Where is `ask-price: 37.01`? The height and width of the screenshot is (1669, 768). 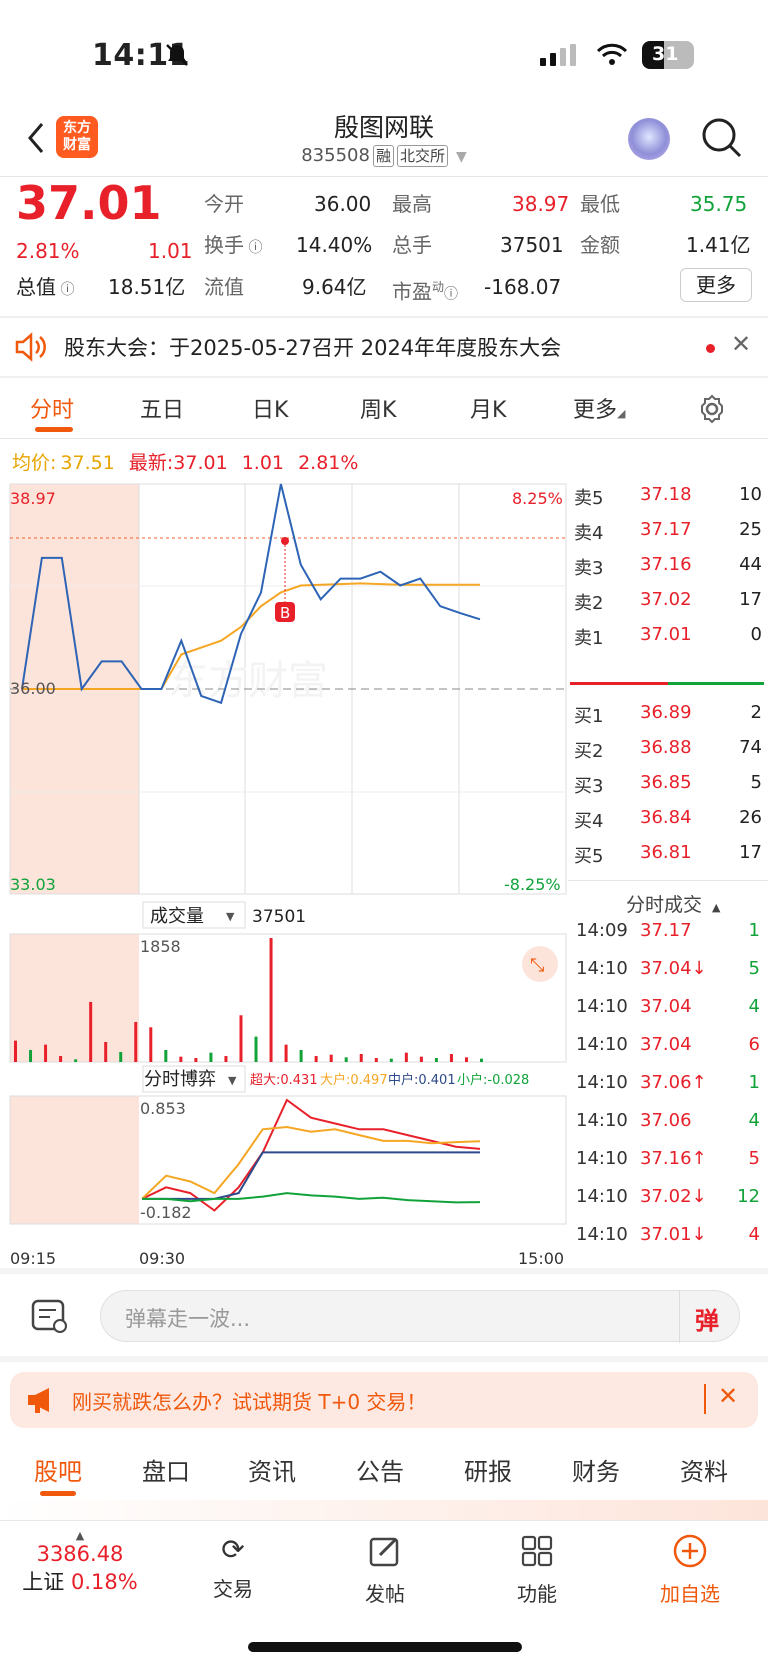
ask-price: 37.01 is located at coordinates (666, 634).